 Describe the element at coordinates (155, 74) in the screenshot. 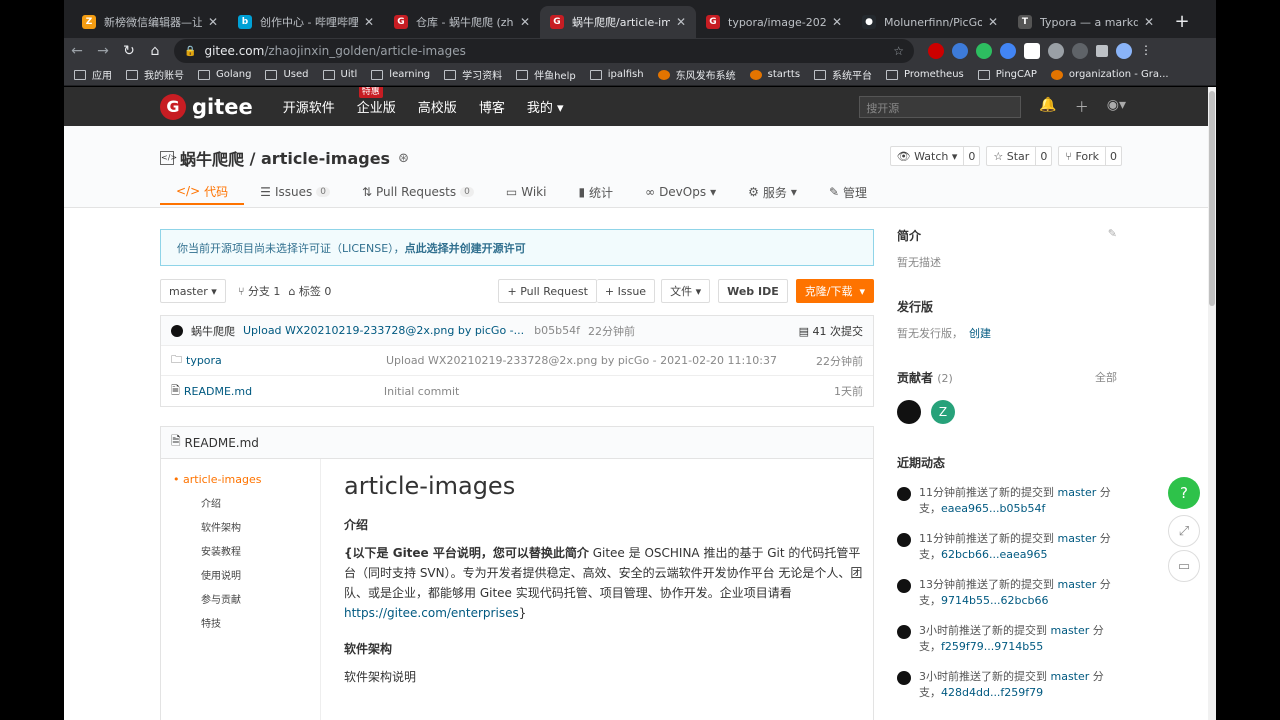

I see `bookmark-item: 我的账号` at that location.